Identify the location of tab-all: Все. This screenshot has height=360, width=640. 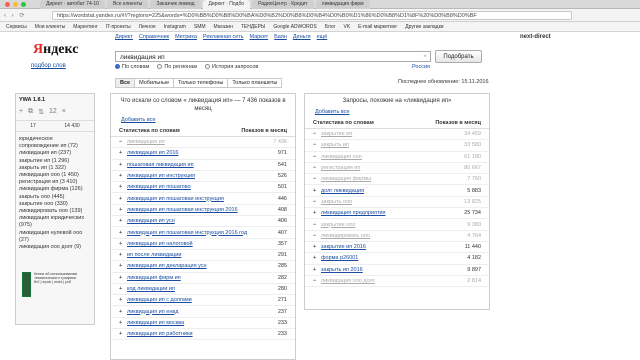
(125, 83).